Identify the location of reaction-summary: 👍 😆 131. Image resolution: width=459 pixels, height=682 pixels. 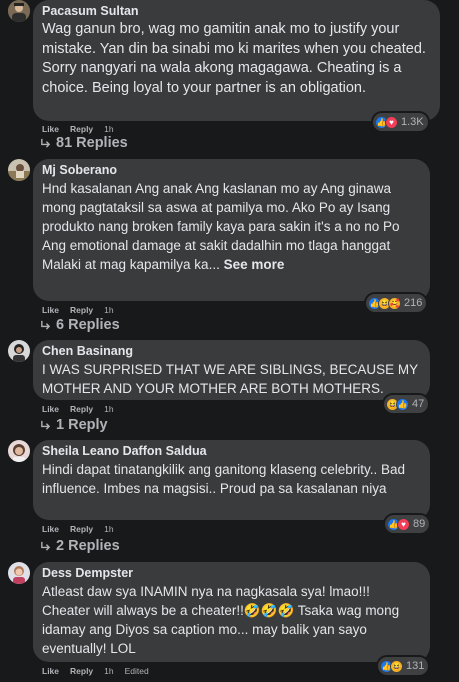
(403, 666).